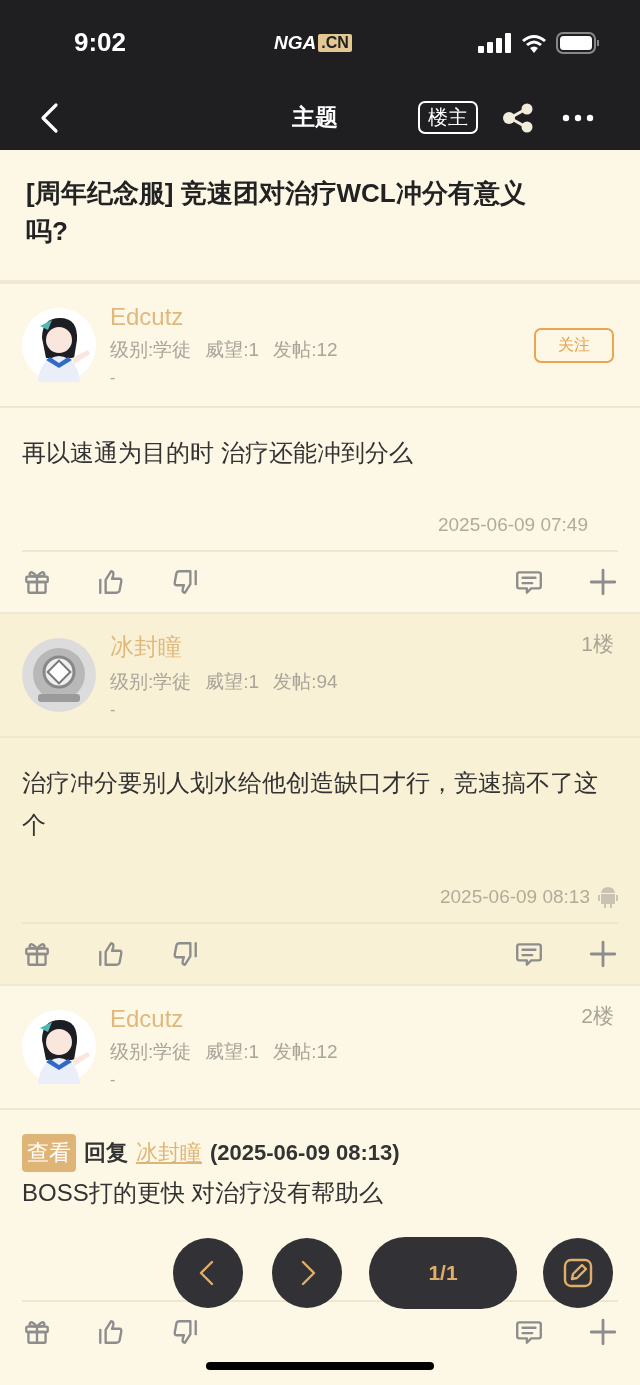  Describe the element at coordinates (448, 117) in the screenshot. I see `op-filter-button: 楼主` at that location.